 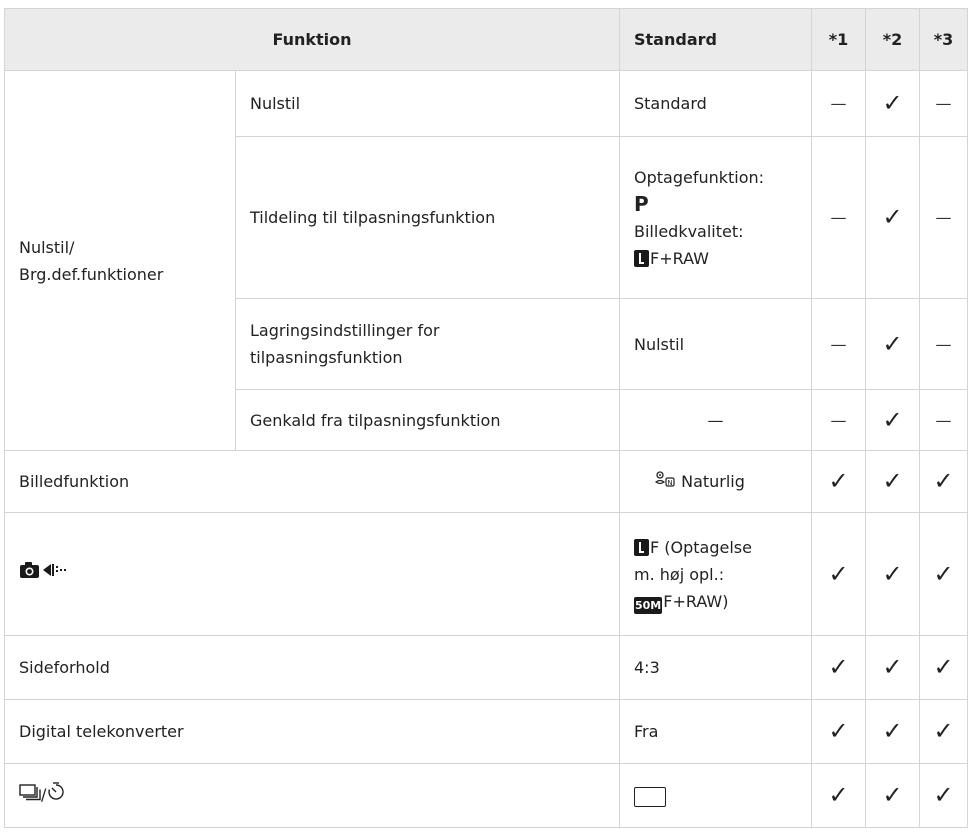 What do you see at coordinates (943, 39) in the screenshot?
I see `header-col3: *3` at bounding box center [943, 39].